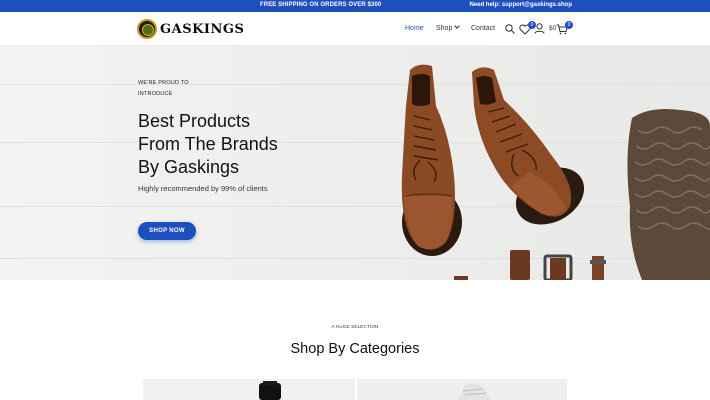  What do you see at coordinates (483, 28) in the screenshot?
I see `nav-contact: Contact` at bounding box center [483, 28].